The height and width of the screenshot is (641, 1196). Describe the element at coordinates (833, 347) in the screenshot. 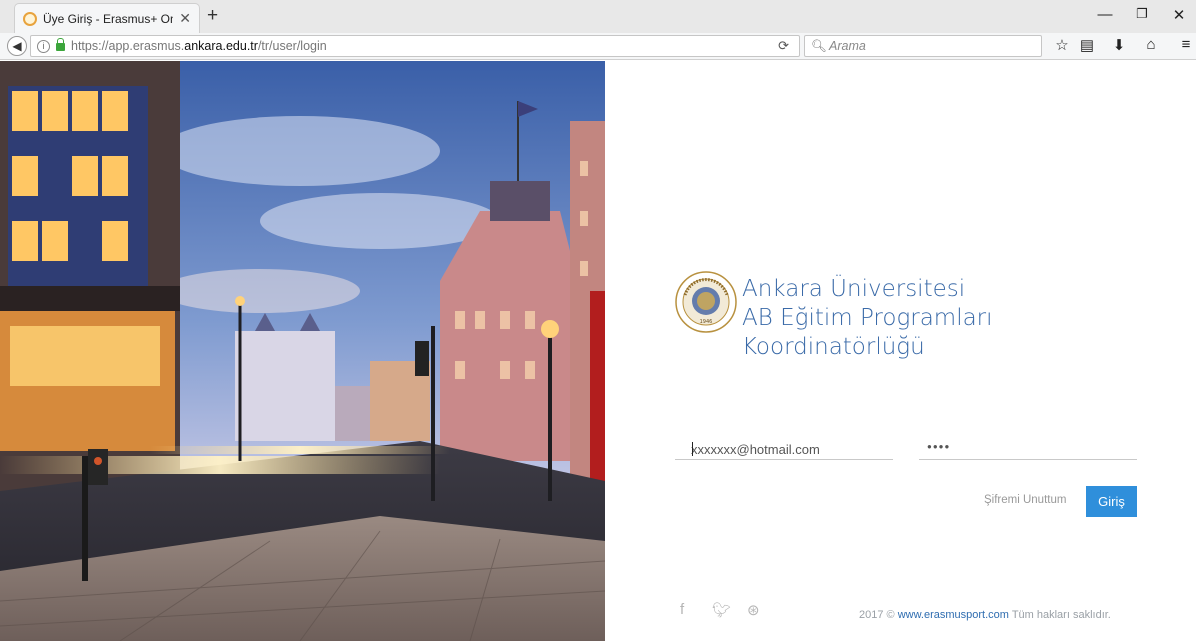

I see `brand-line-3: Koordinatörlüğü` at that location.